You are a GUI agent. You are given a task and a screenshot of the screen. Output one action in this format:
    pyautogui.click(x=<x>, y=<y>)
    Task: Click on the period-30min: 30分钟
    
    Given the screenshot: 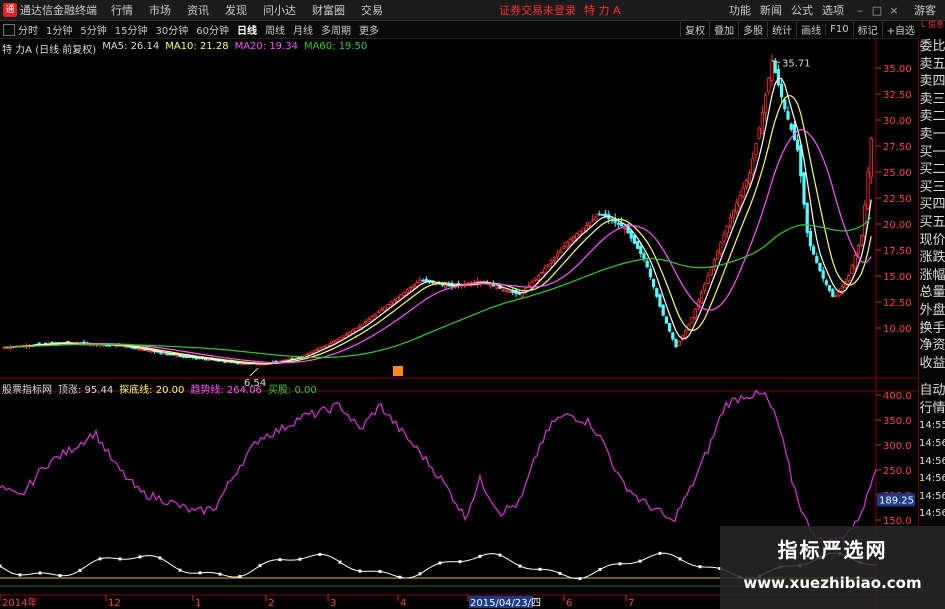 What is the action you would take?
    pyautogui.click(x=171, y=29)
    